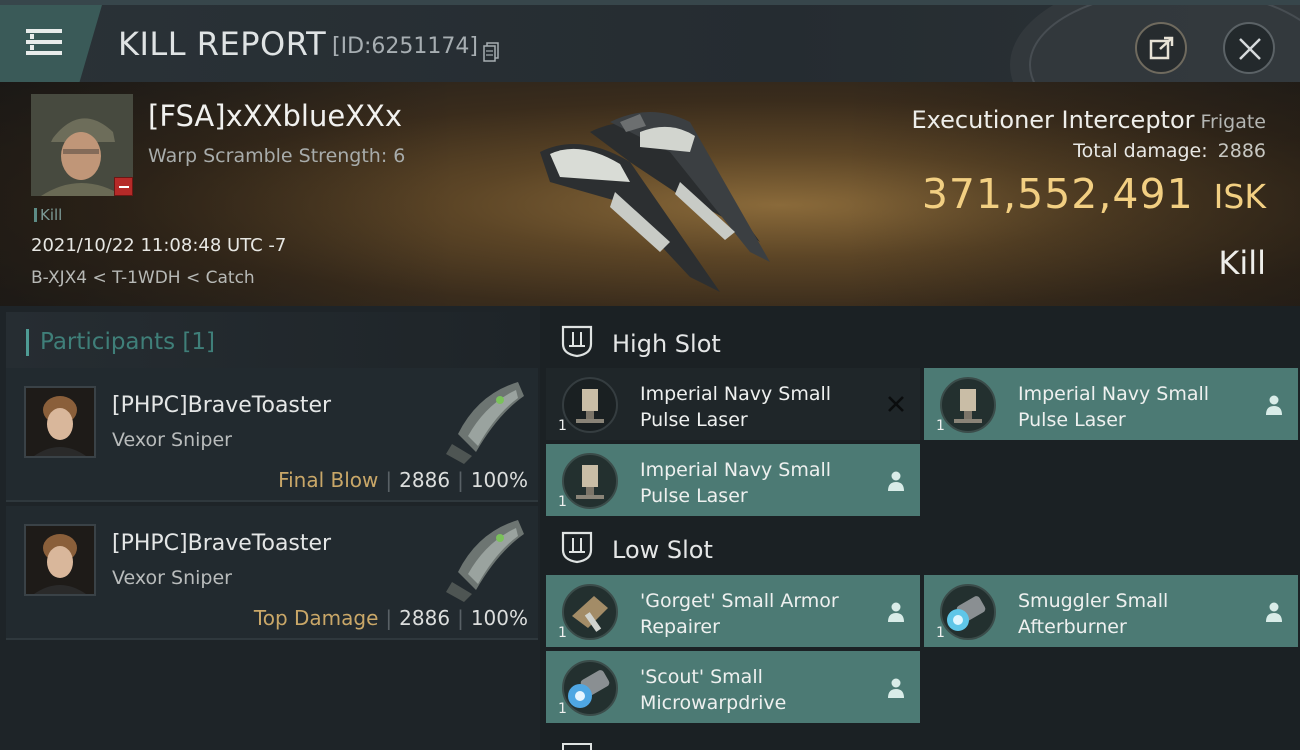  Describe the element at coordinates (159, 245) in the screenshot. I see `kill-datetime: 2021/10/22 11:08:48 UTC -7` at that location.